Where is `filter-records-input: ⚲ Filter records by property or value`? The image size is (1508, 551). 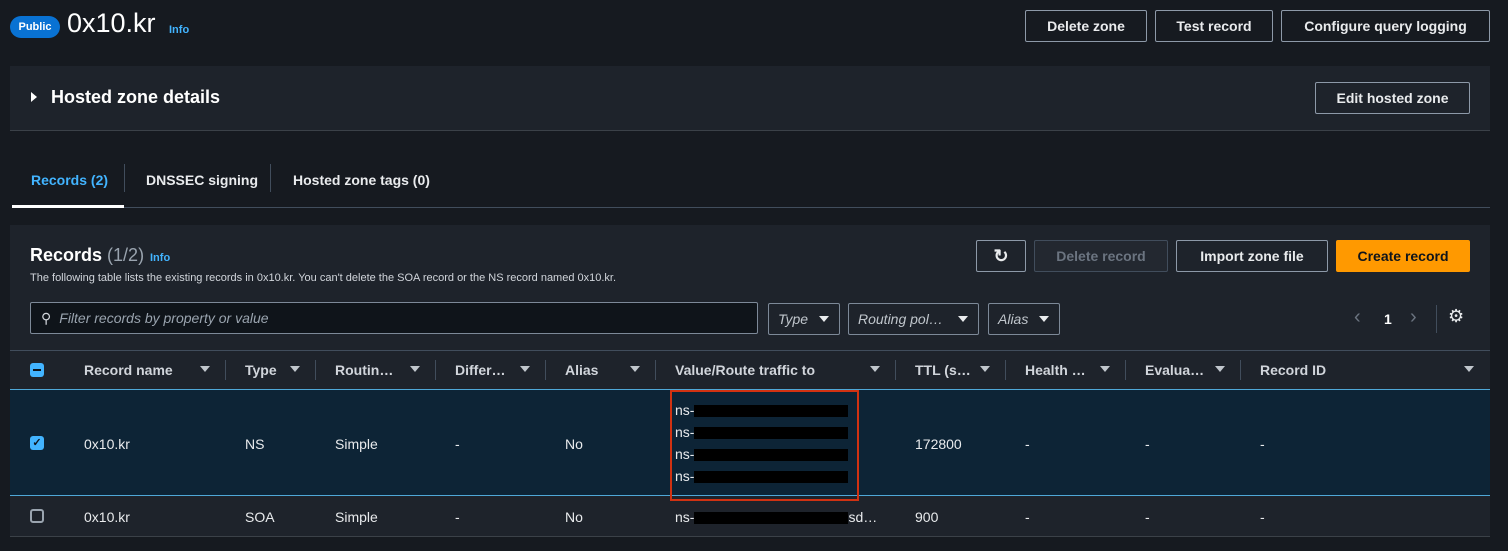 filter-records-input: ⚲ Filter records by property or value is located at coordinates (394, 318).